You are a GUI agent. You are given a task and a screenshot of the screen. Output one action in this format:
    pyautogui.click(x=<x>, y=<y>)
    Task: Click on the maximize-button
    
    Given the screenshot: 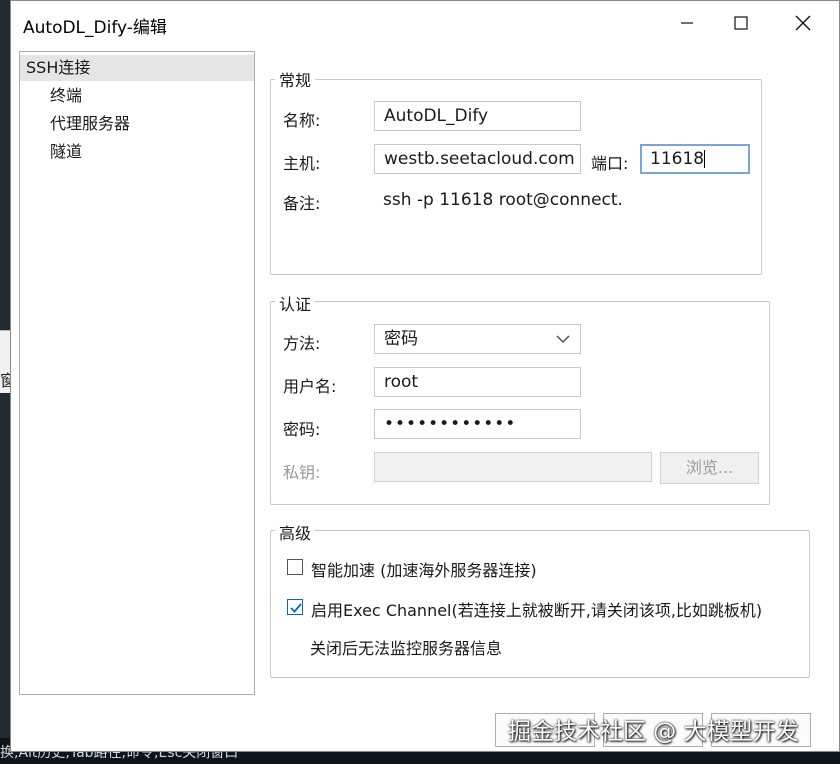 What is the action you would take?
    pyautogui.click(x=741, y=23)
    